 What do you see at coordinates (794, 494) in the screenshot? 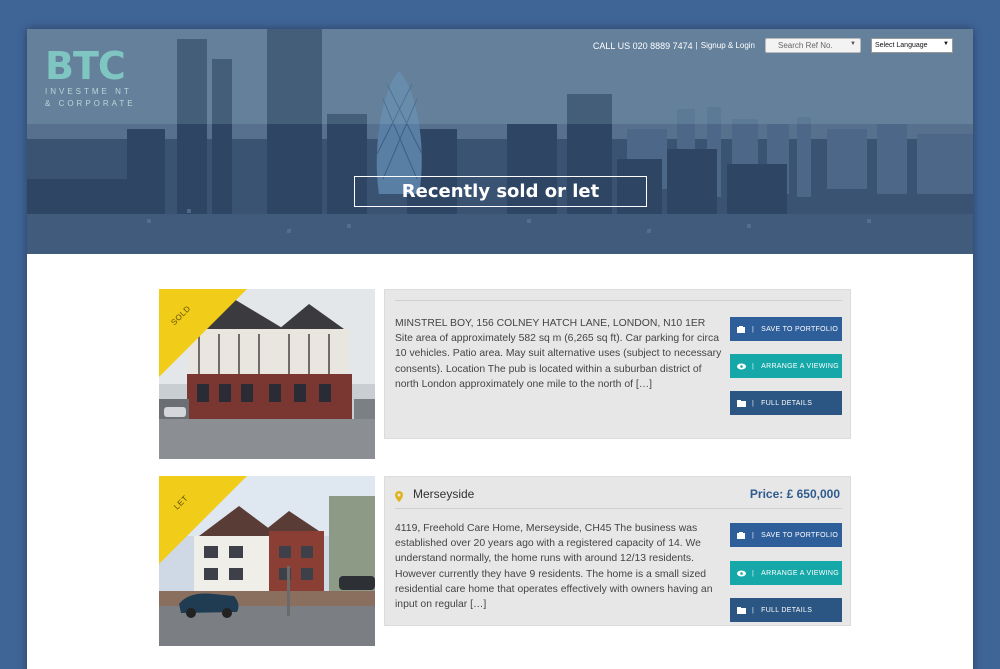
I see `listing-price: Price: £ 650,000` at bounding box center [794, 494].